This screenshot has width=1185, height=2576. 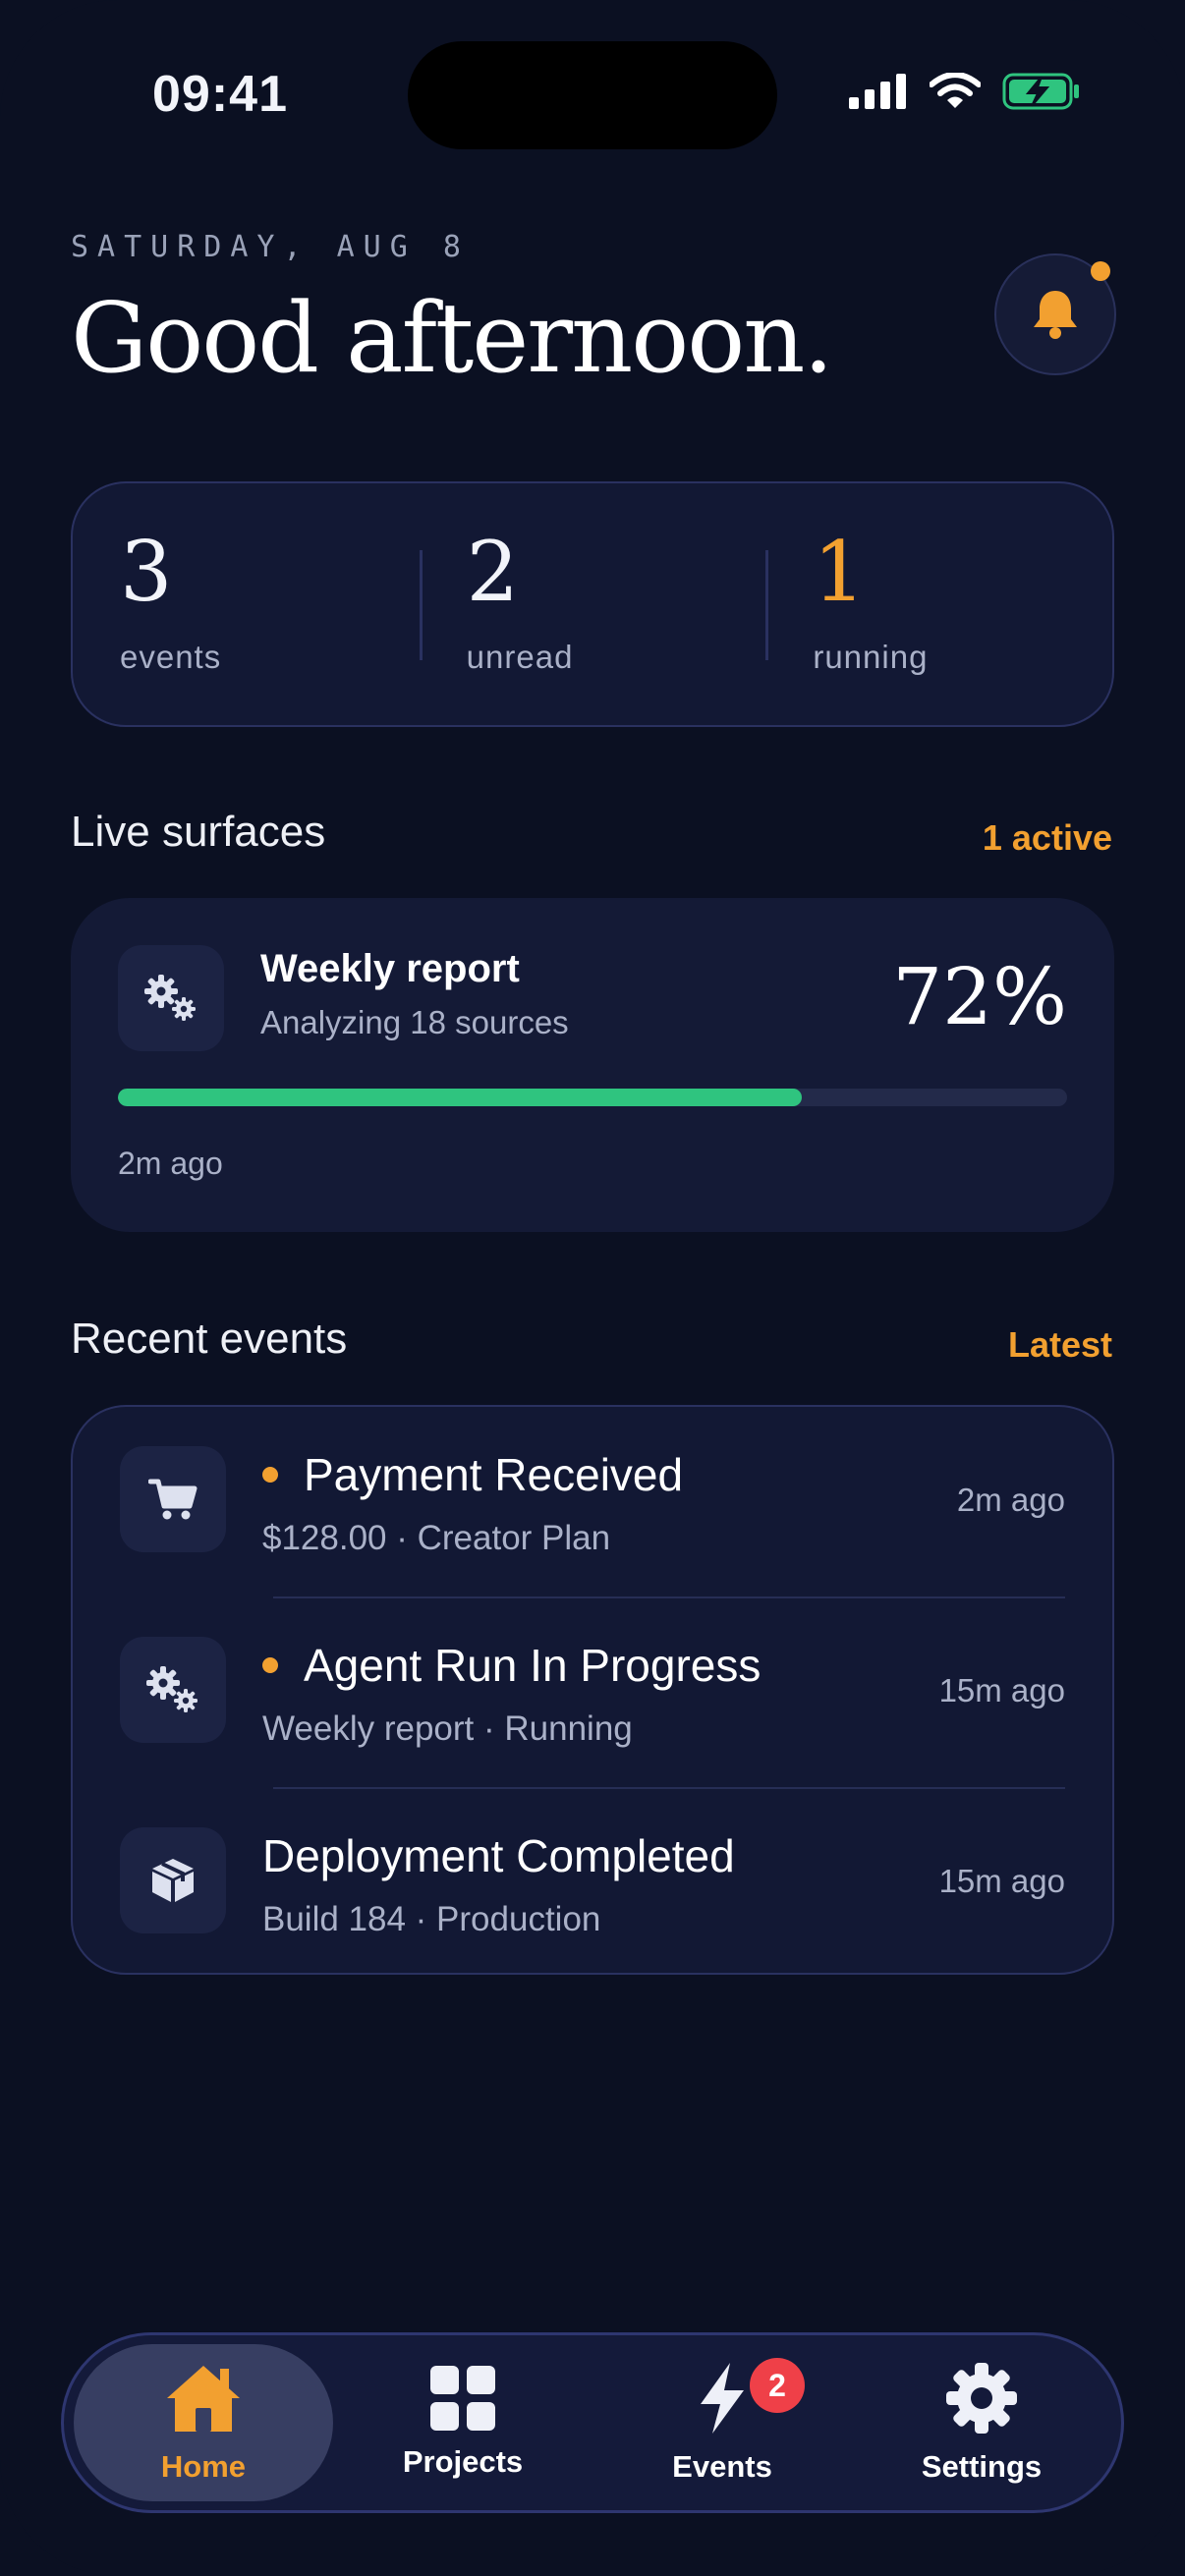 I want to click on bolt-icon, so click(x=722, y=2398).